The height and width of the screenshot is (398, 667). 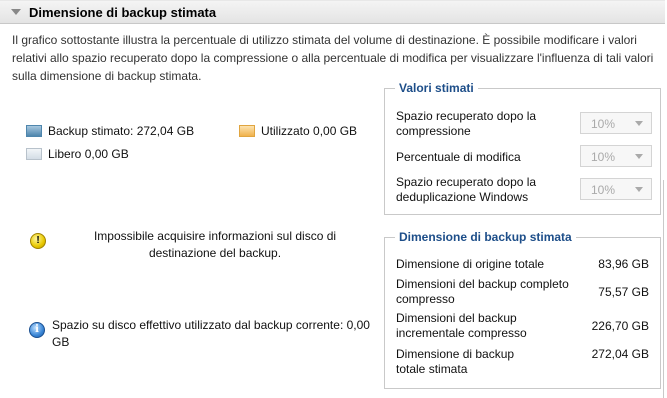 I want to click on source-size-label: Dimensione di origine totale, so click(x=470, y=264).